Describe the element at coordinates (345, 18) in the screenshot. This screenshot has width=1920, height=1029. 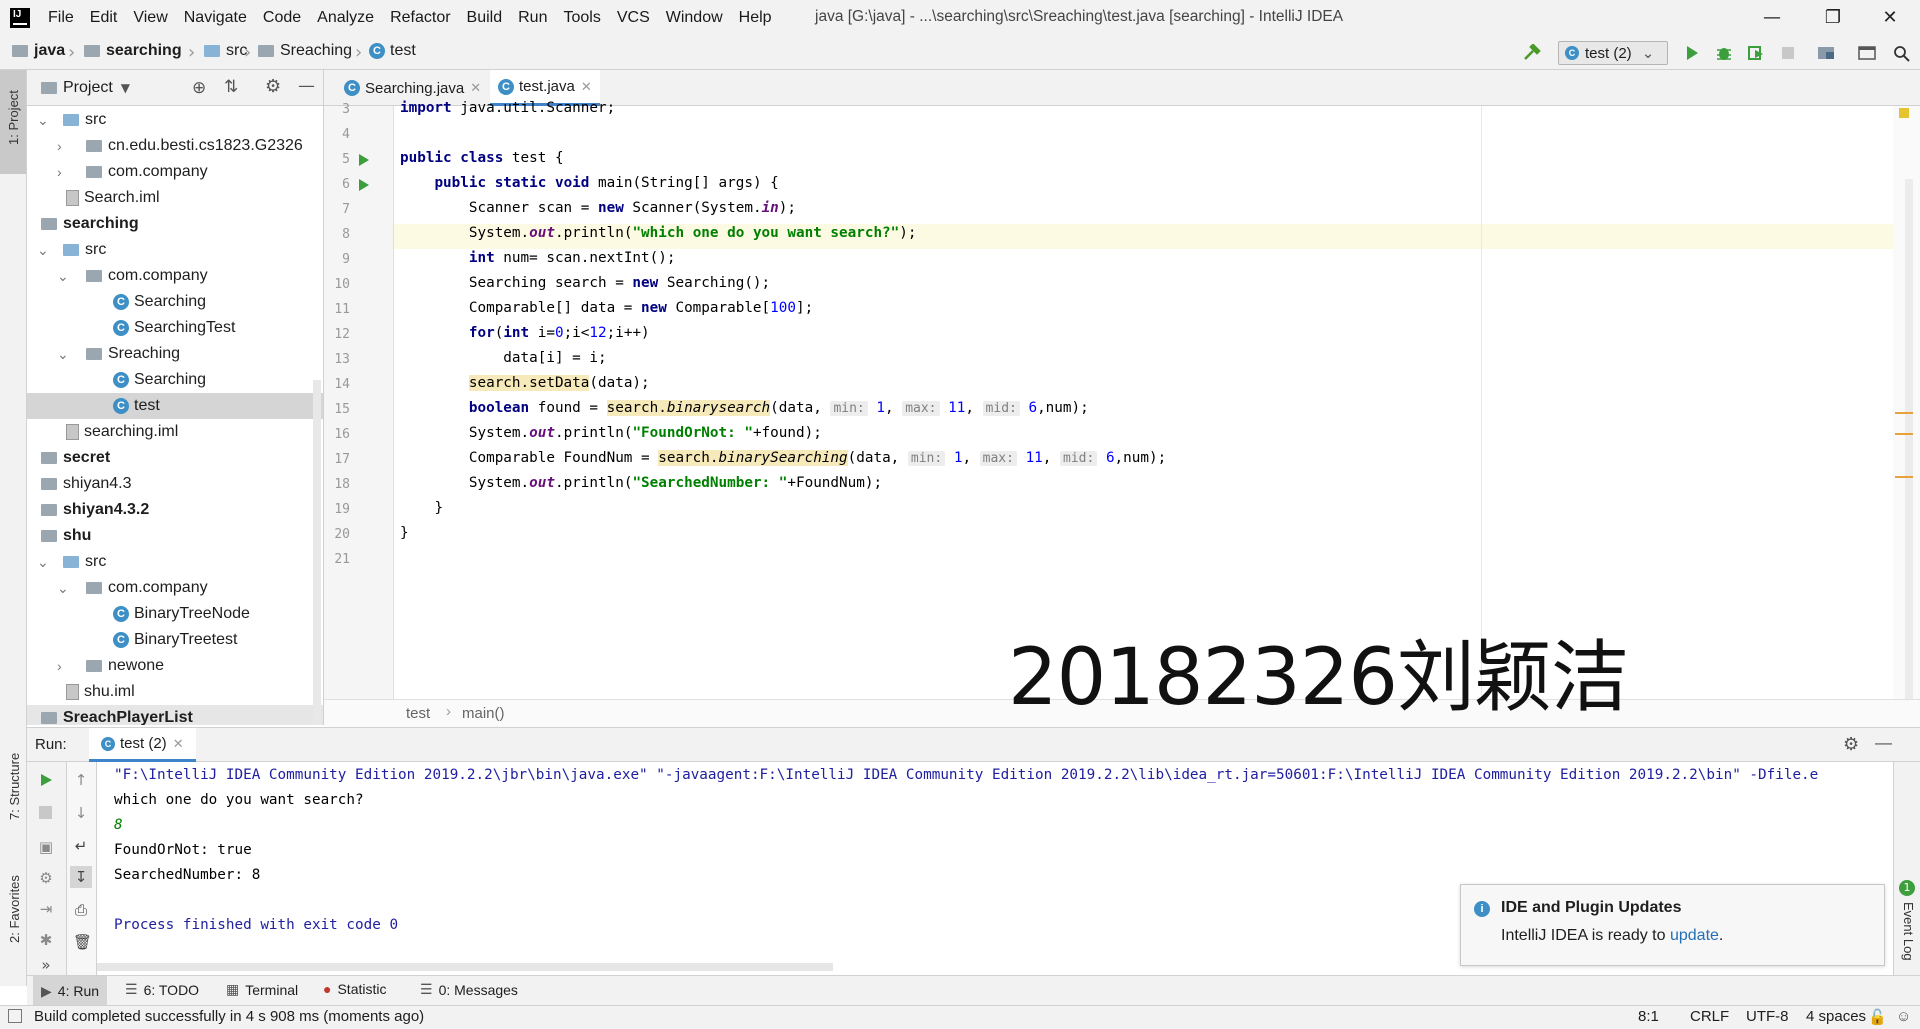
I see `menu-analyze: Analyze` at that location.